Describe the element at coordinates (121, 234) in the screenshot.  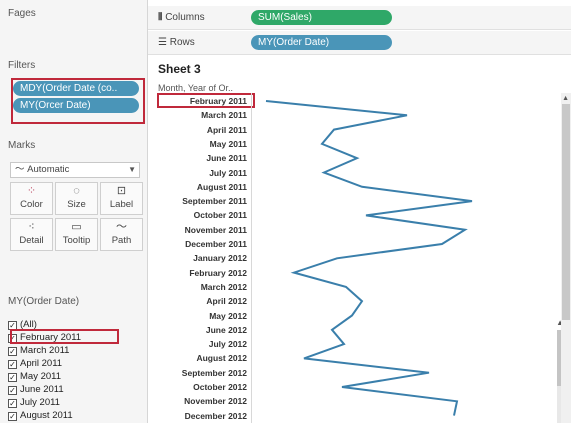
I see `mark-path-button: 〜 Path` at that location.